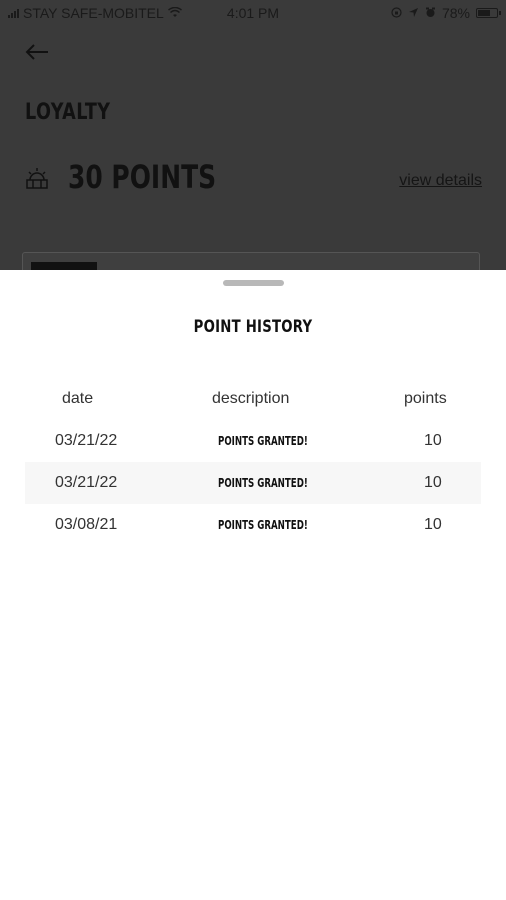 This screenshot has width=506, height=900. Describe the element at coordinates (37, 53) in the screenshot. I see `back-arrow-icon` at that location.